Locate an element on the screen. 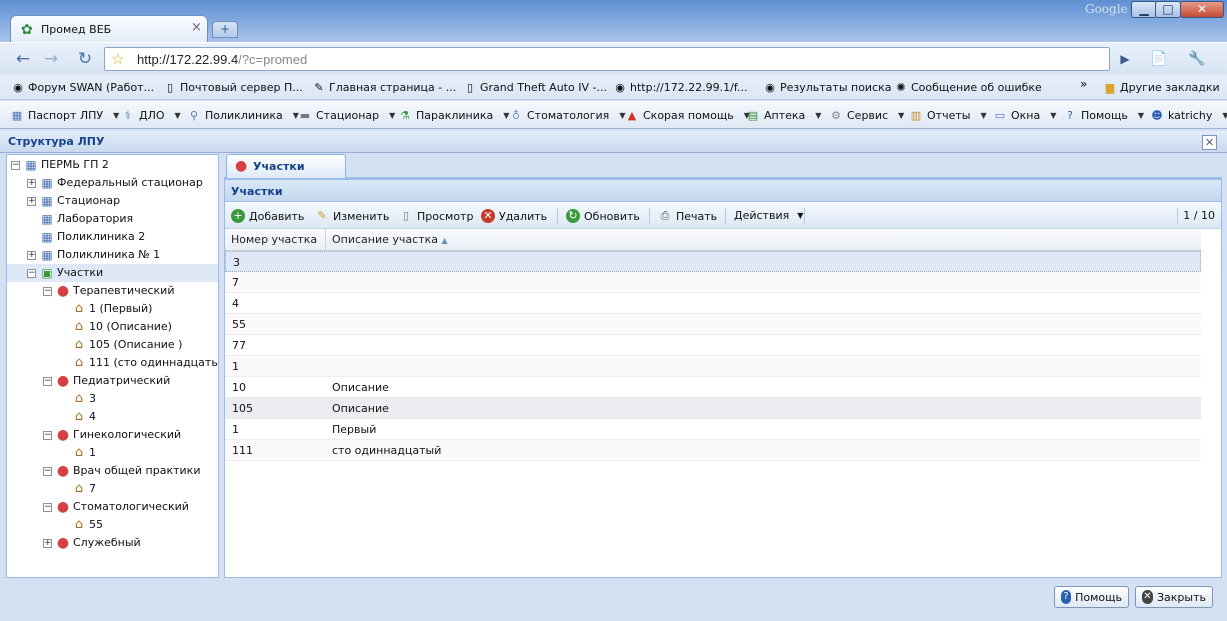  bookmarks-overflow-button: » is located at coordinates (1083, 84).